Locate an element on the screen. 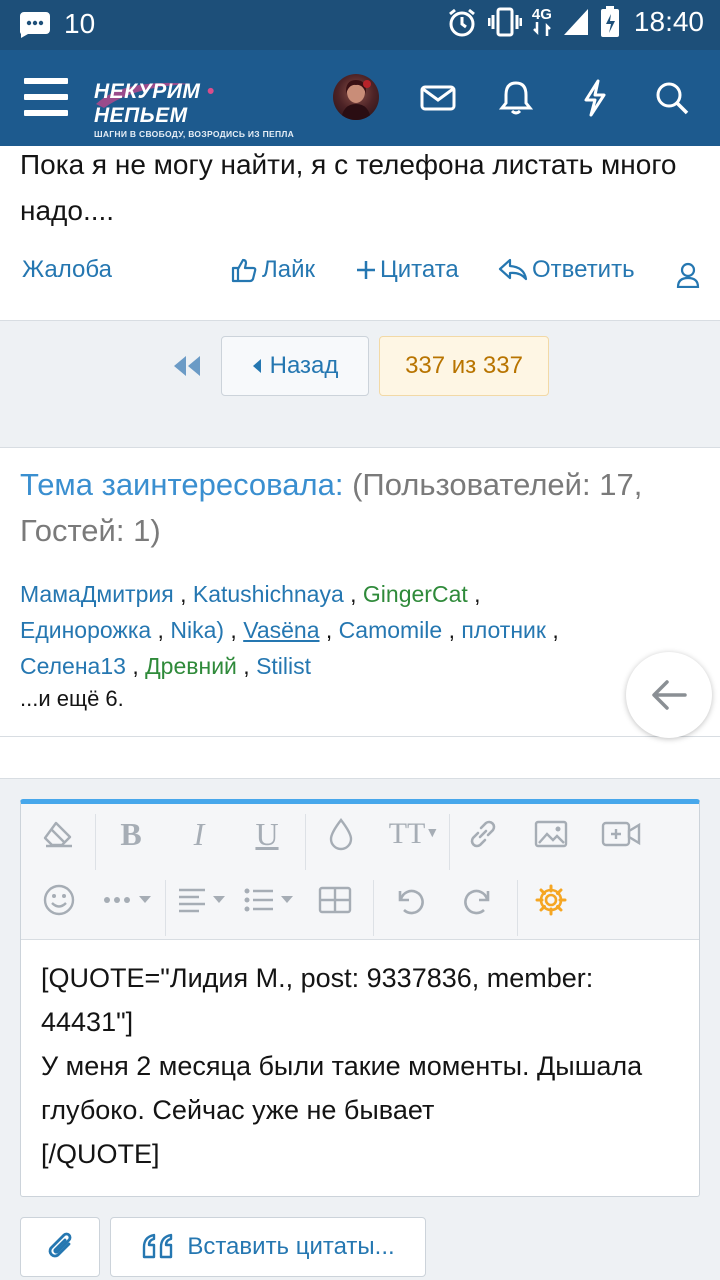 The image size is (720, 1280). video-icon is located at coordinates (621, 834).